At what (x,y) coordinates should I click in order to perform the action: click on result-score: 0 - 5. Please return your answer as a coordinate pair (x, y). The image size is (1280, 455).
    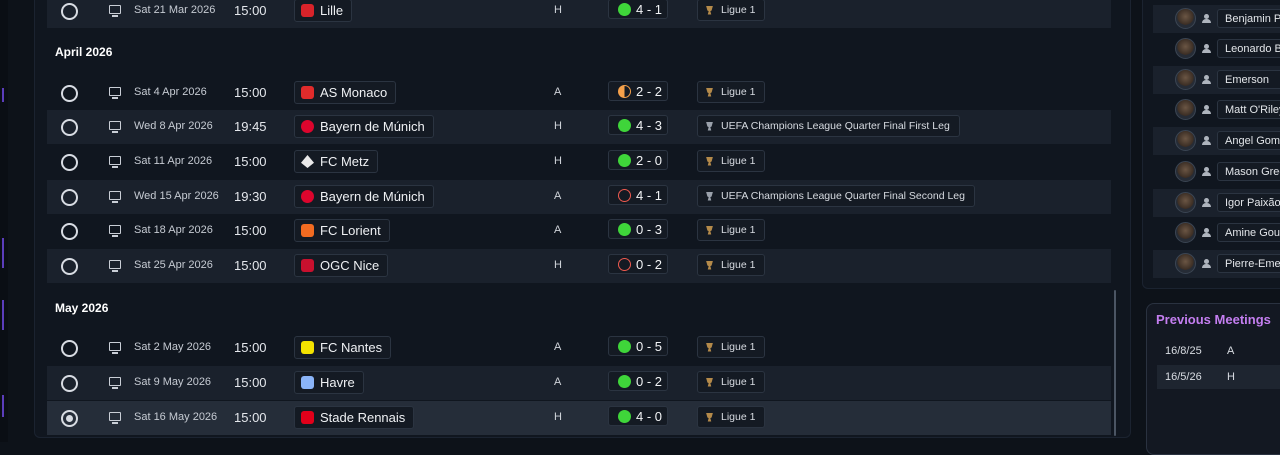
    Looking at the image, I should click on (649, 346).